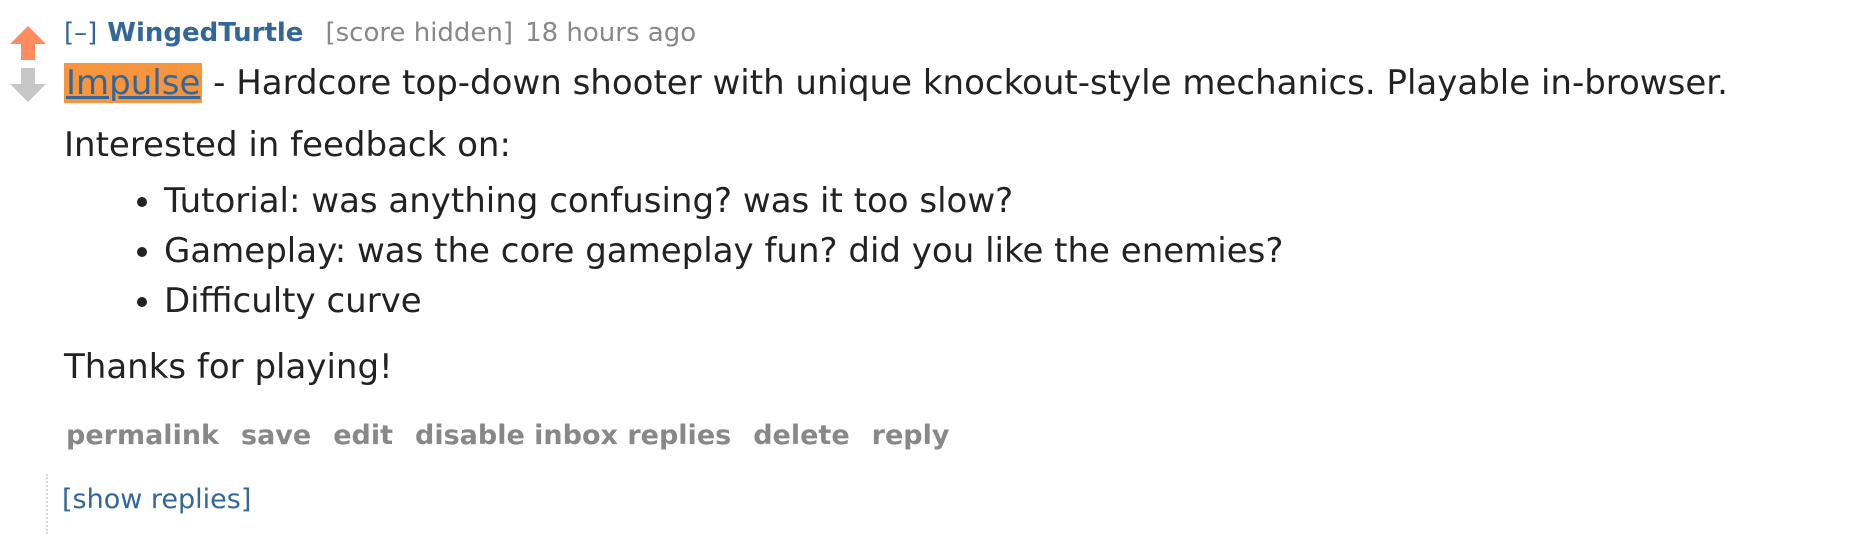 The height and width of the screenshot is (548, 1870). What do you see at coordinates (28, 85) in the screenshot?
I see `downvote-arrow-icon` at bounding box center [28, 85].